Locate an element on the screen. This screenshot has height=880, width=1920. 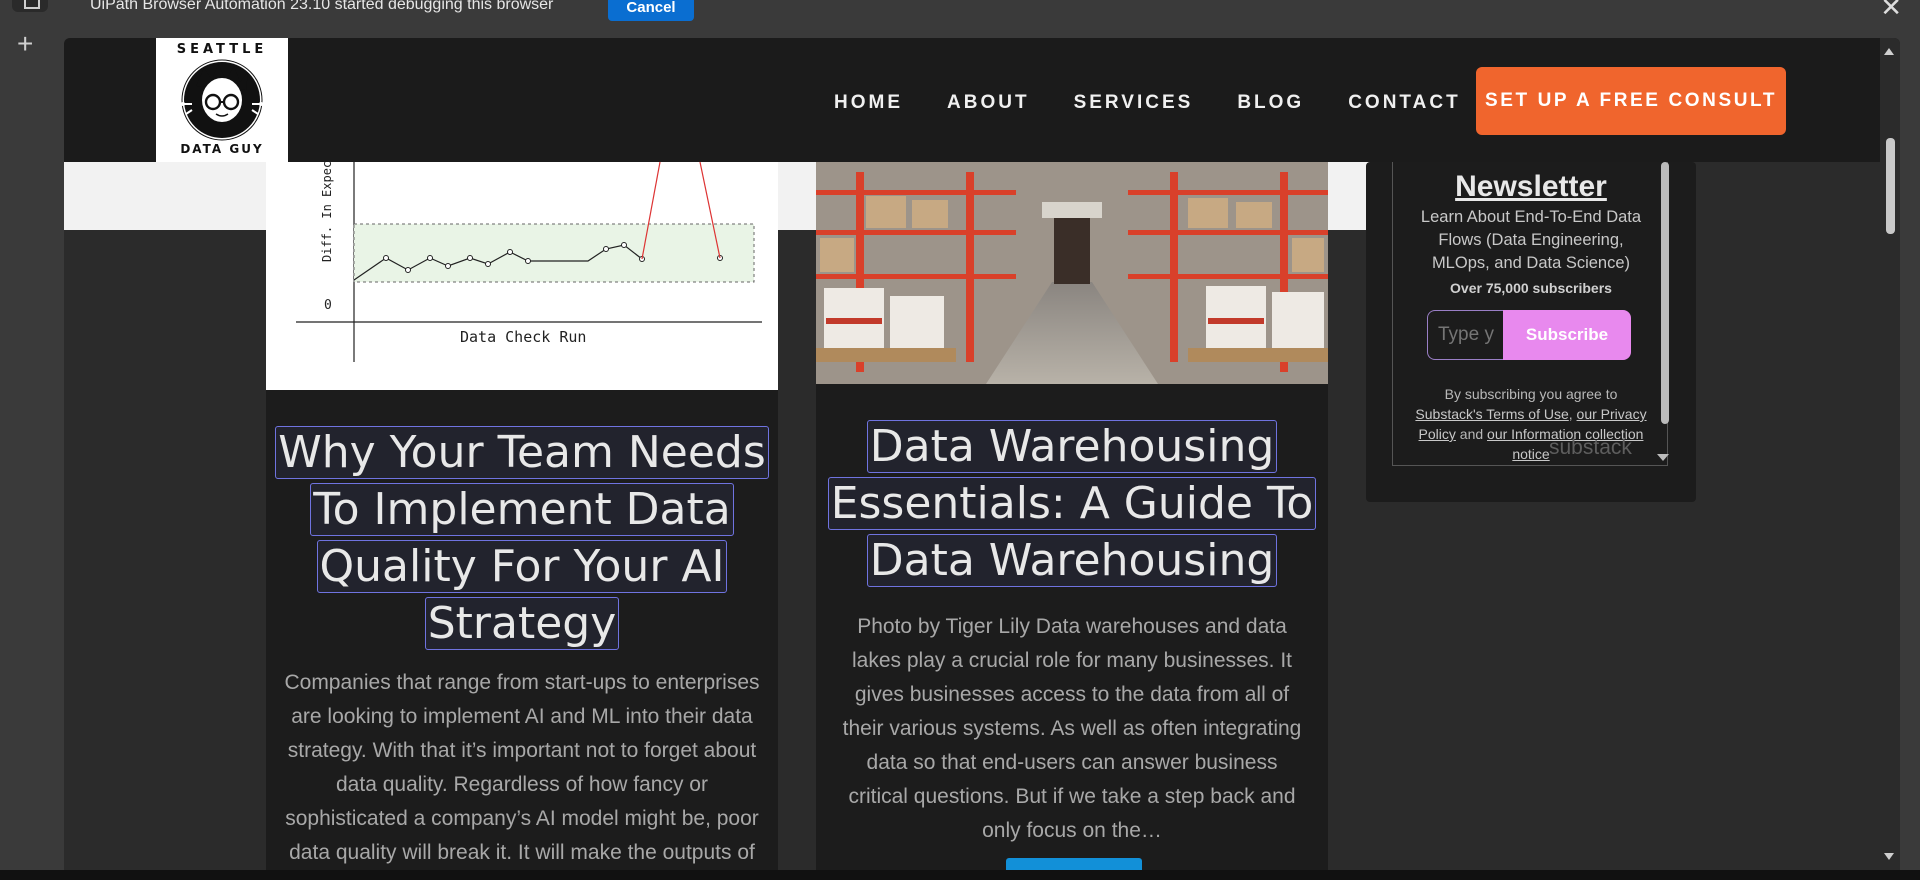
embed-scrollbar is located at coordinates (1665, 293).